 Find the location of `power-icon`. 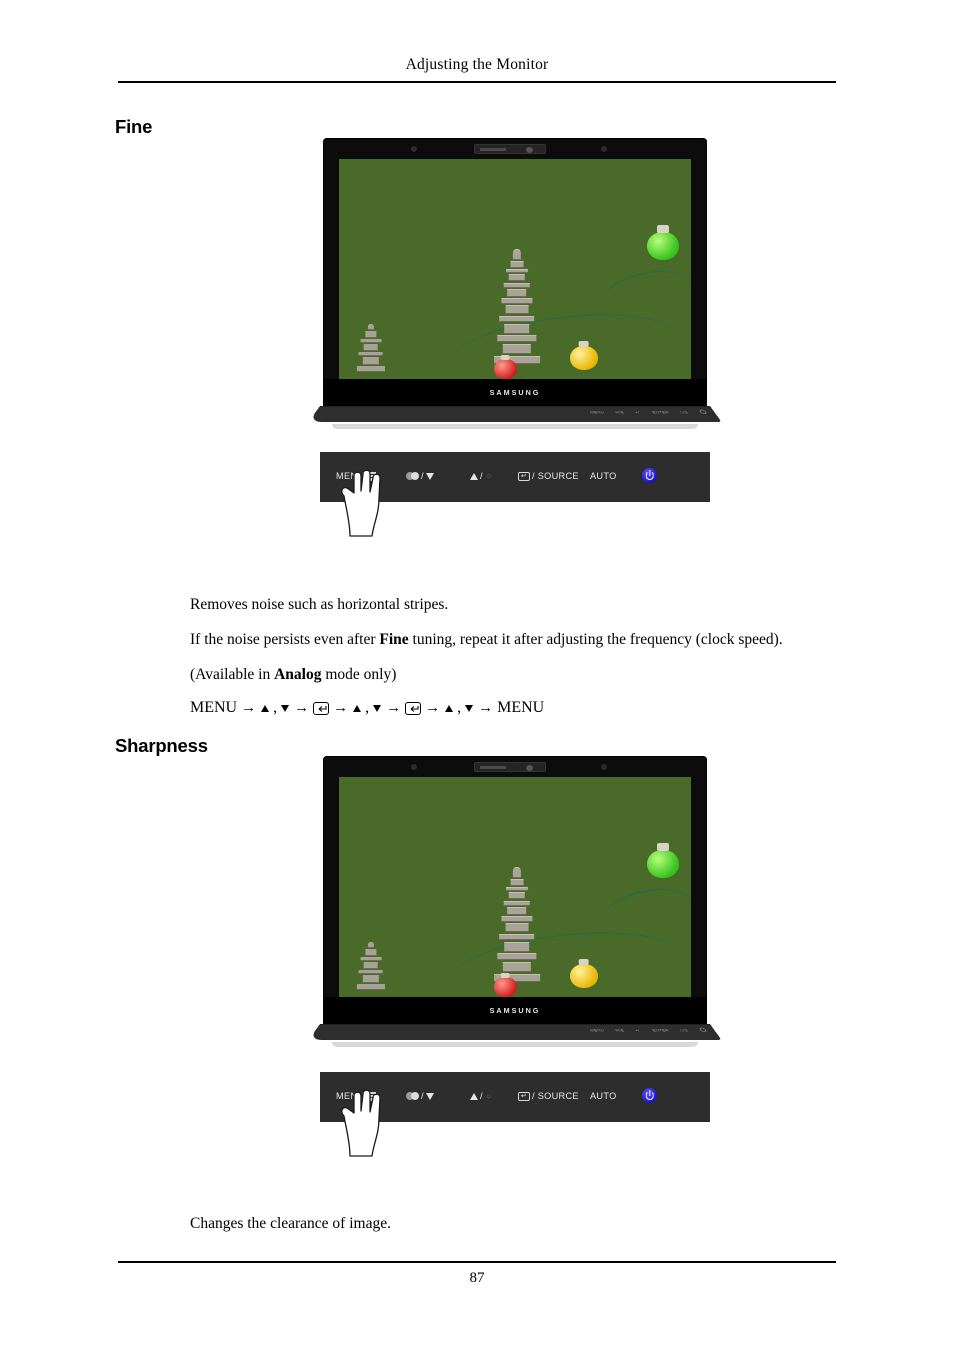

power-icon is located at coordinates (649, 1095).